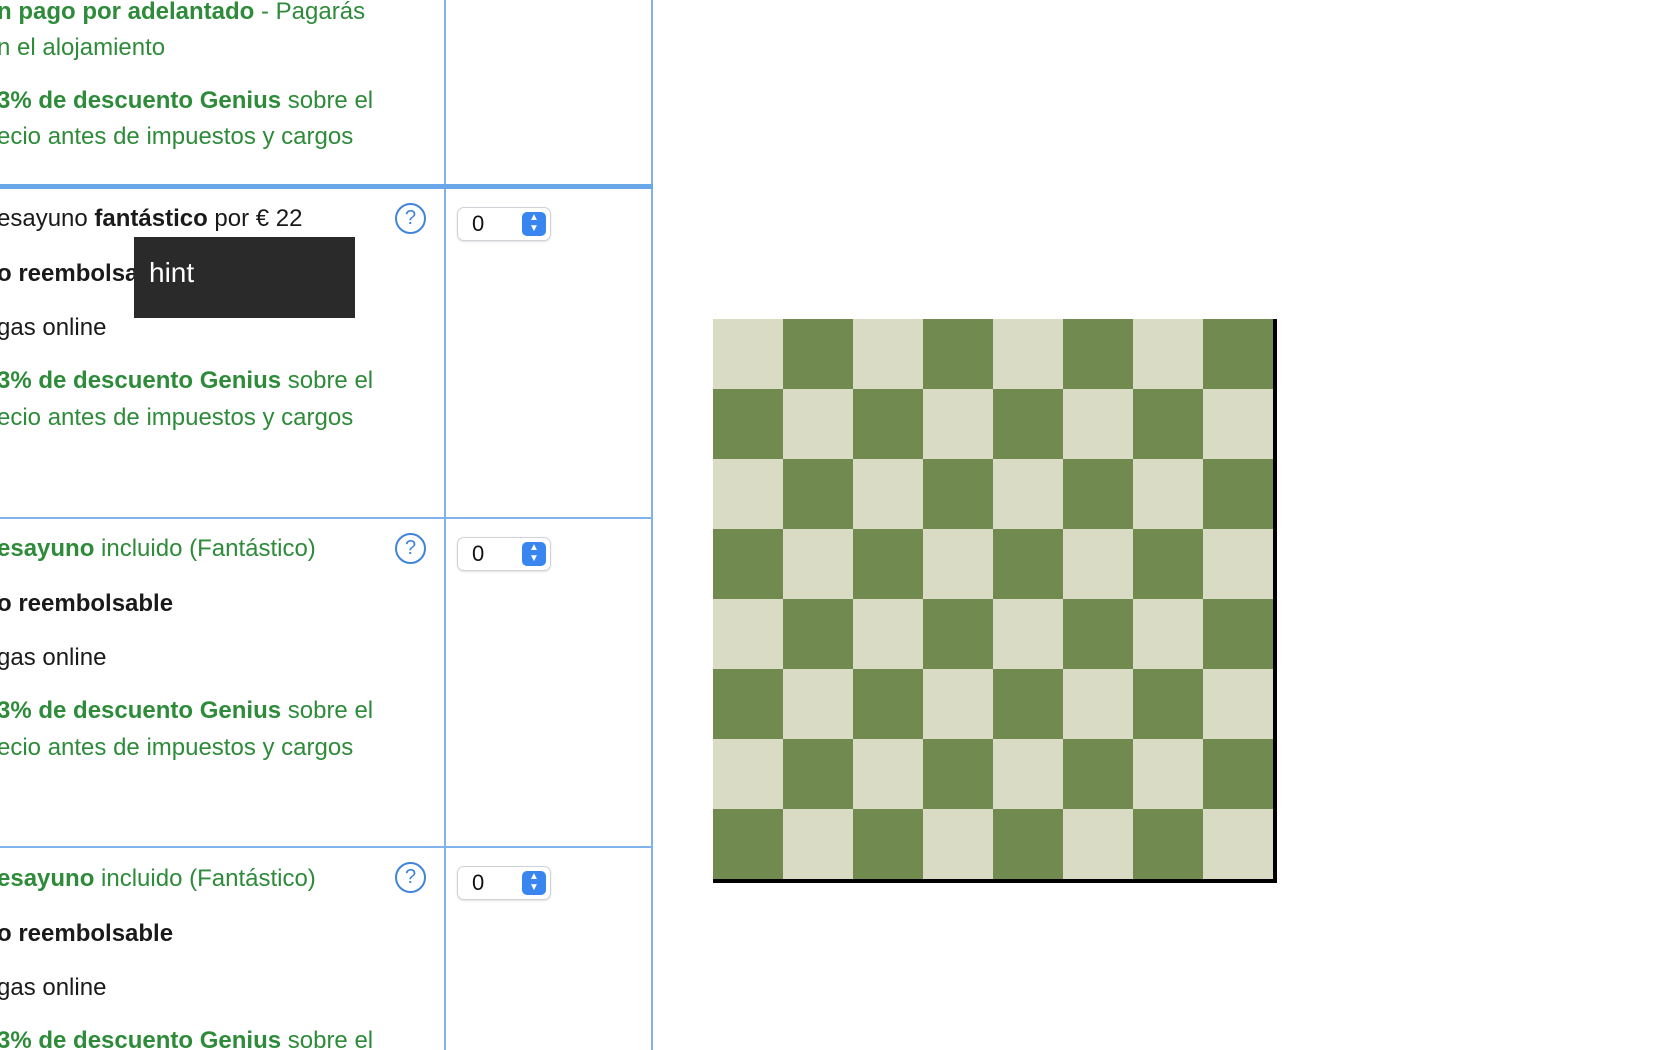  Describe the element at coordinates (158, 879) in the screenshot. I see `option-line: esayuno incluido (Fantástico)` at that location.